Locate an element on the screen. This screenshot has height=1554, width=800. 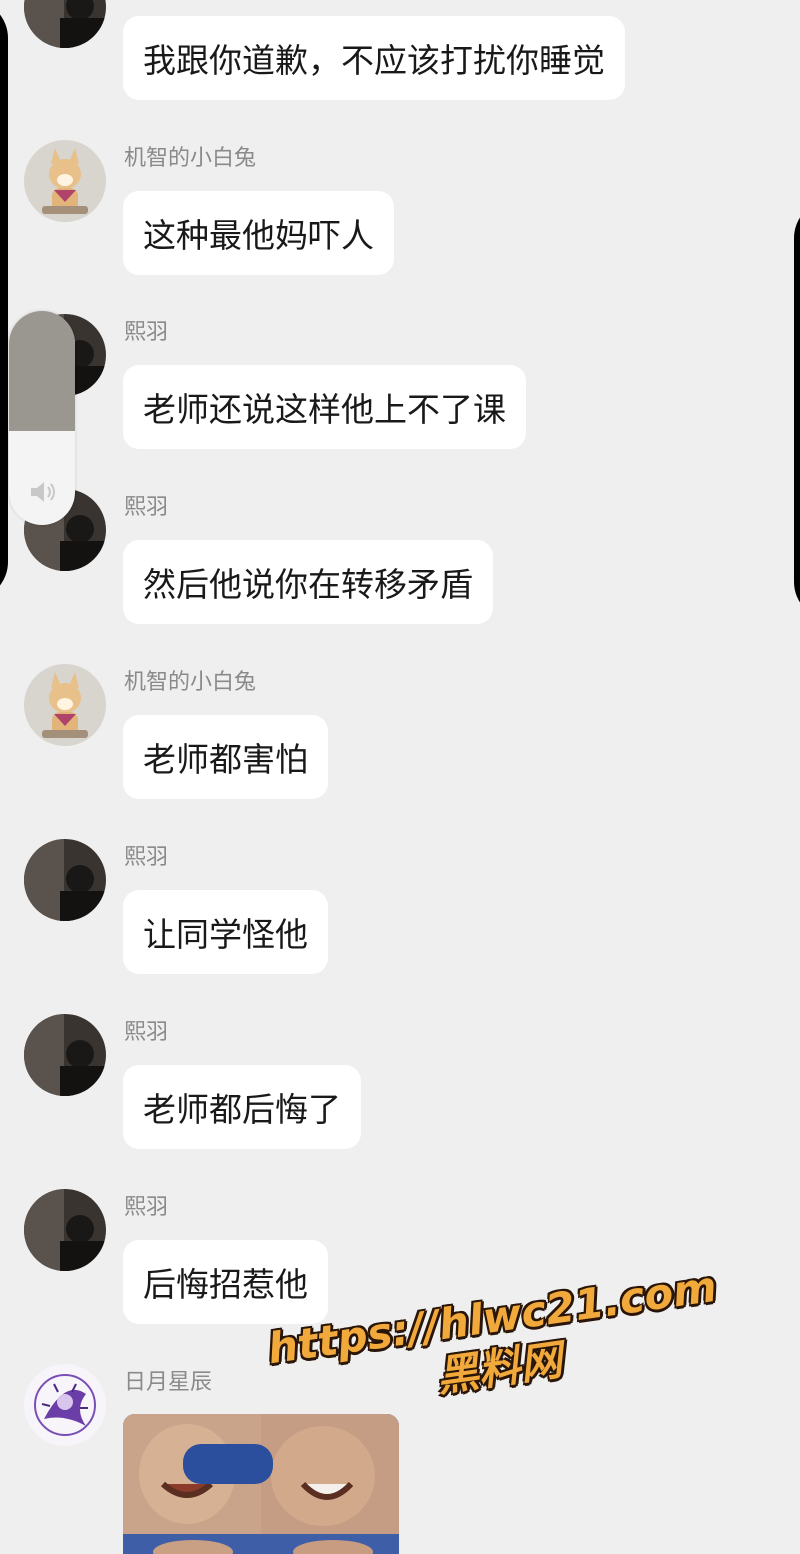
message-bubble: 我跟你道歉，不应该打扰你睡觉 is located at coordinates (374, 58).